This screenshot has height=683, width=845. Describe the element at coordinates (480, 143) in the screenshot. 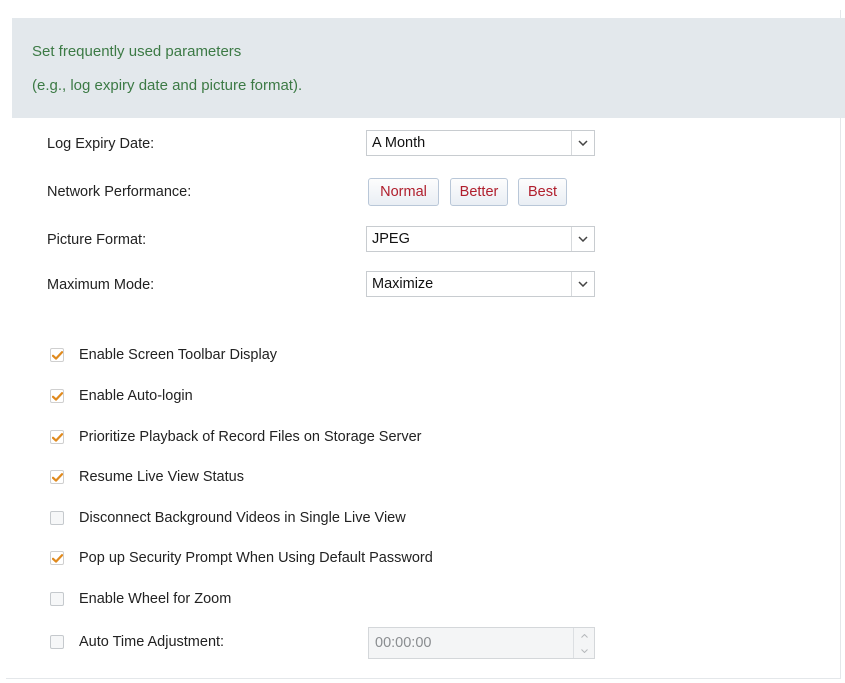

I see `log-expiry-select: A Month` at that location.